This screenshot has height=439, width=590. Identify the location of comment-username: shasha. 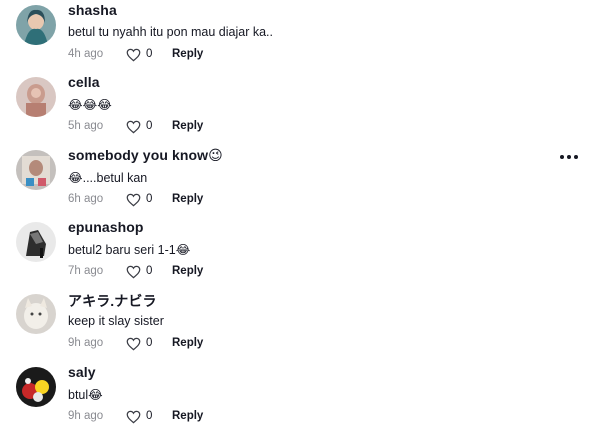
(92, 10).